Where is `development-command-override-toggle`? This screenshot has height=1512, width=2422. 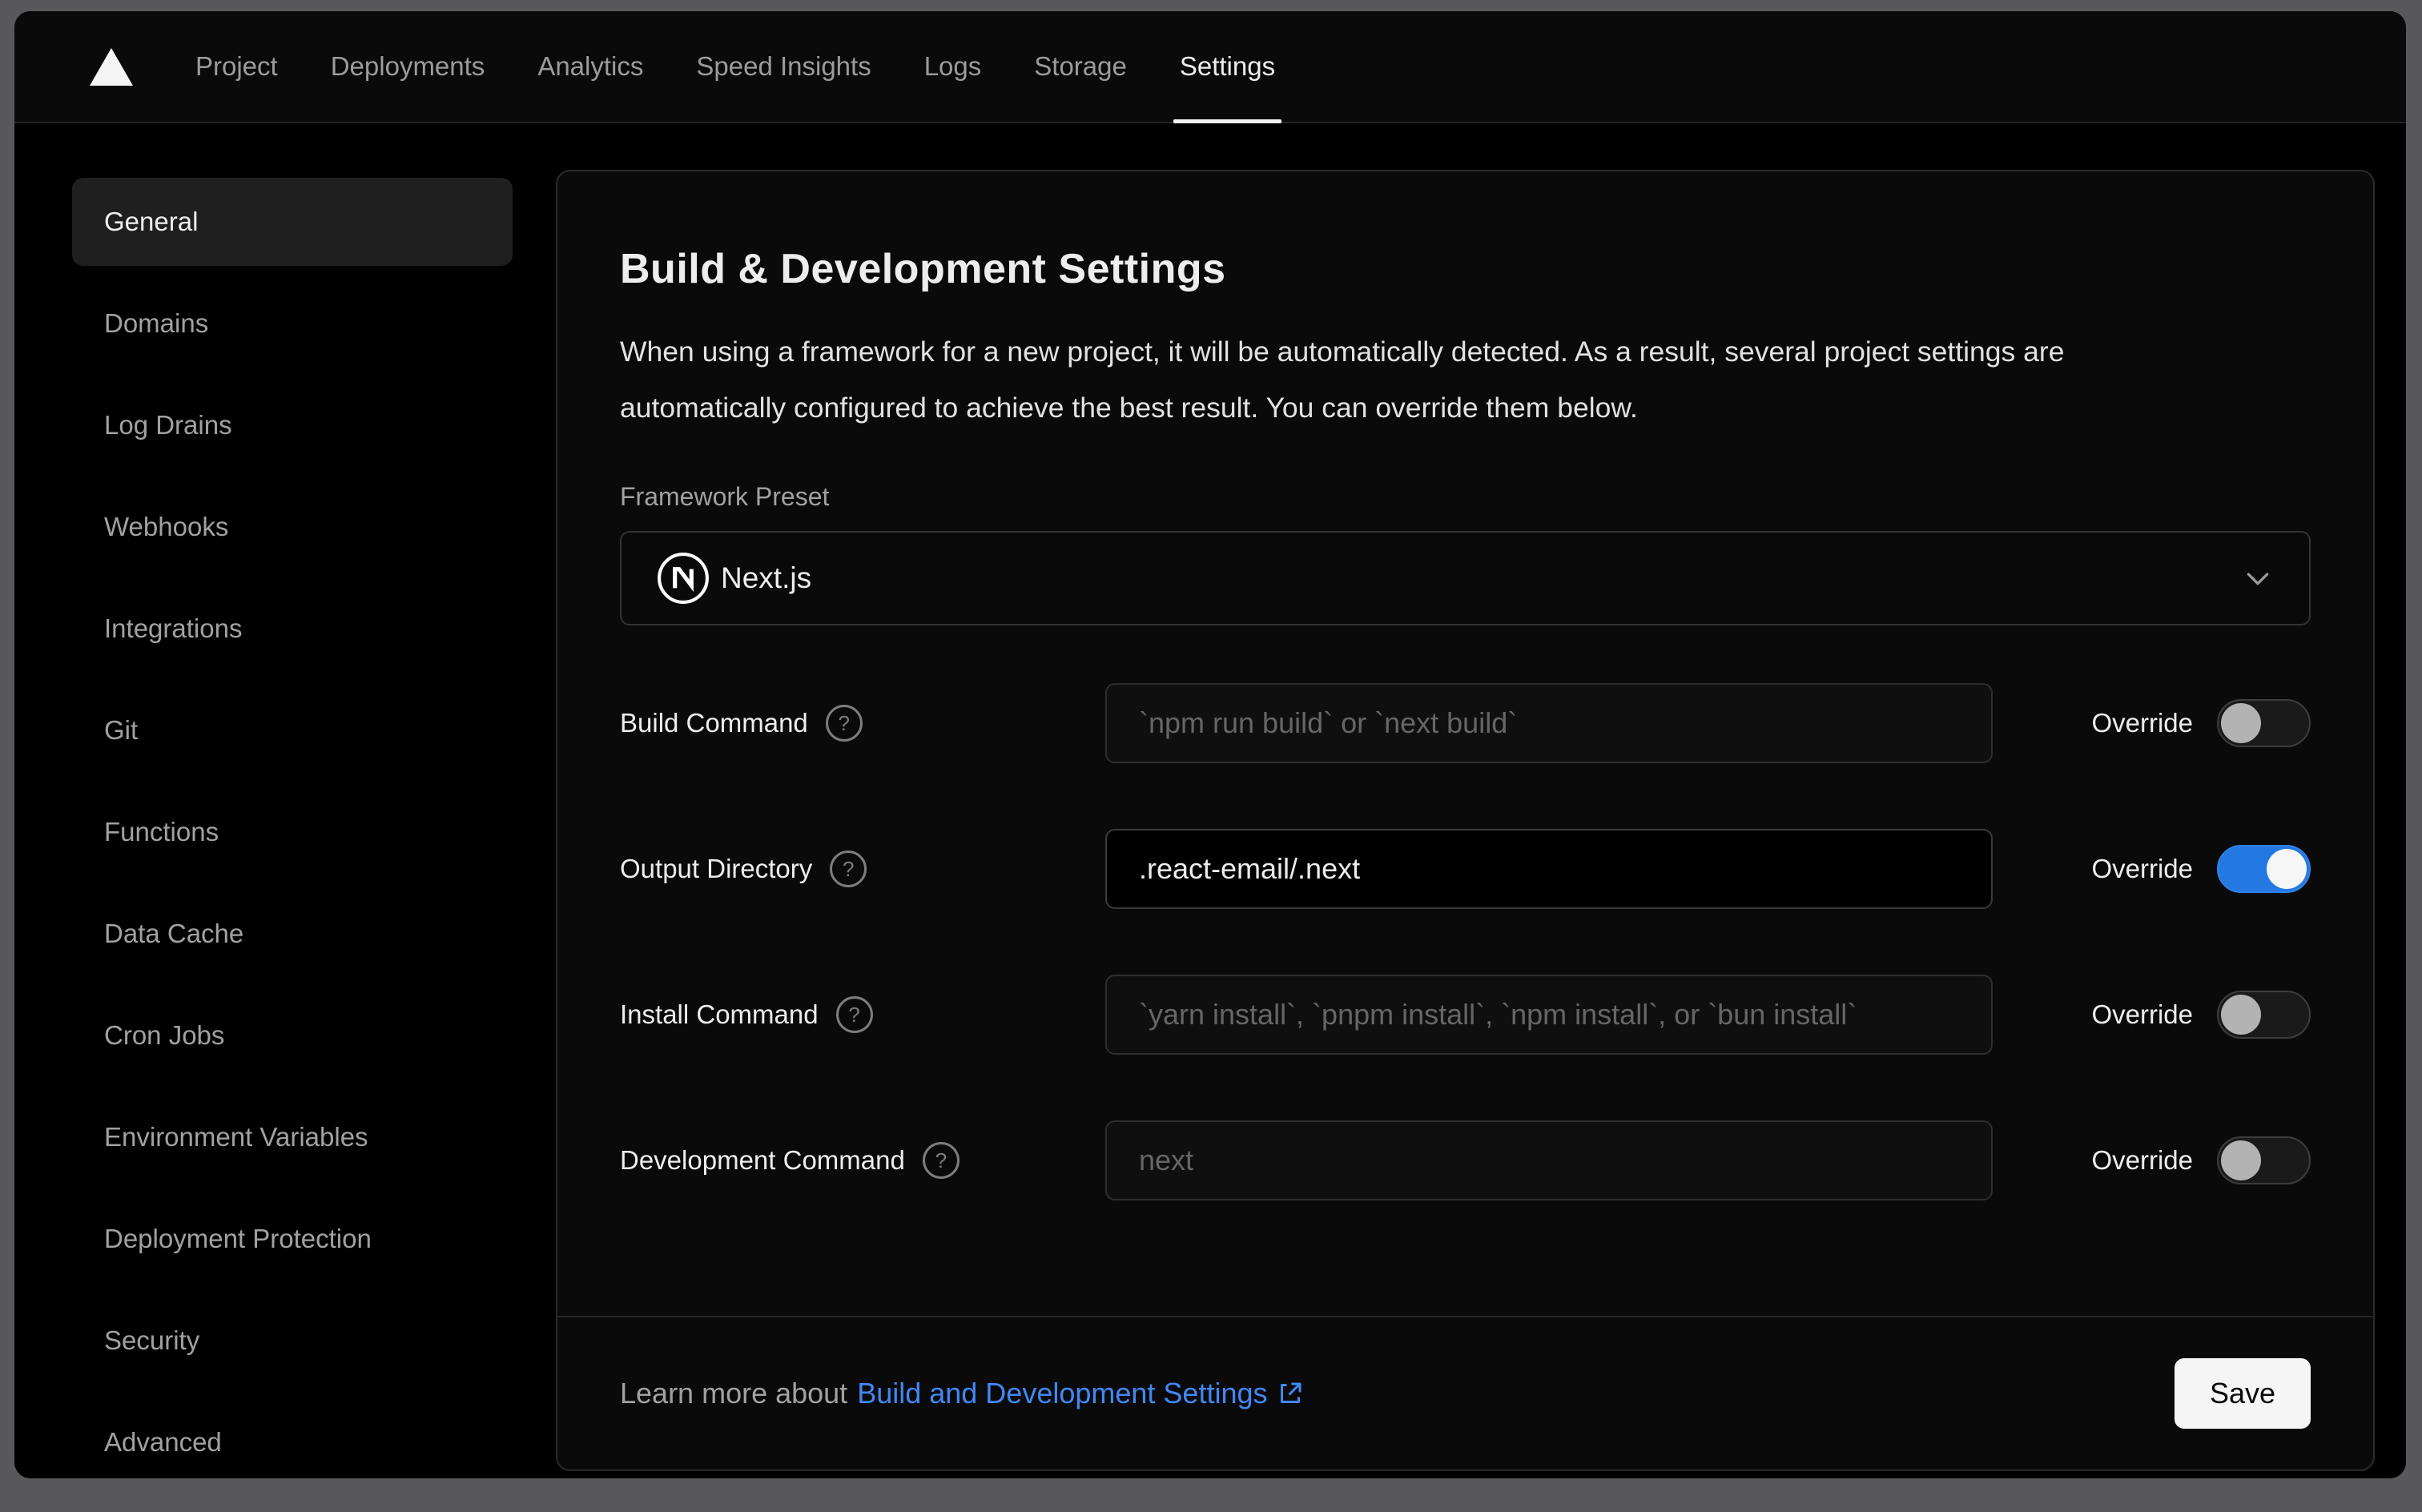
development-command-override-toggle is located at coordinates (2264, 1160).